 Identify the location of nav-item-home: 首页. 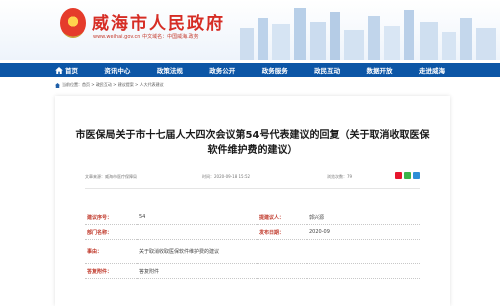
(66, 70).